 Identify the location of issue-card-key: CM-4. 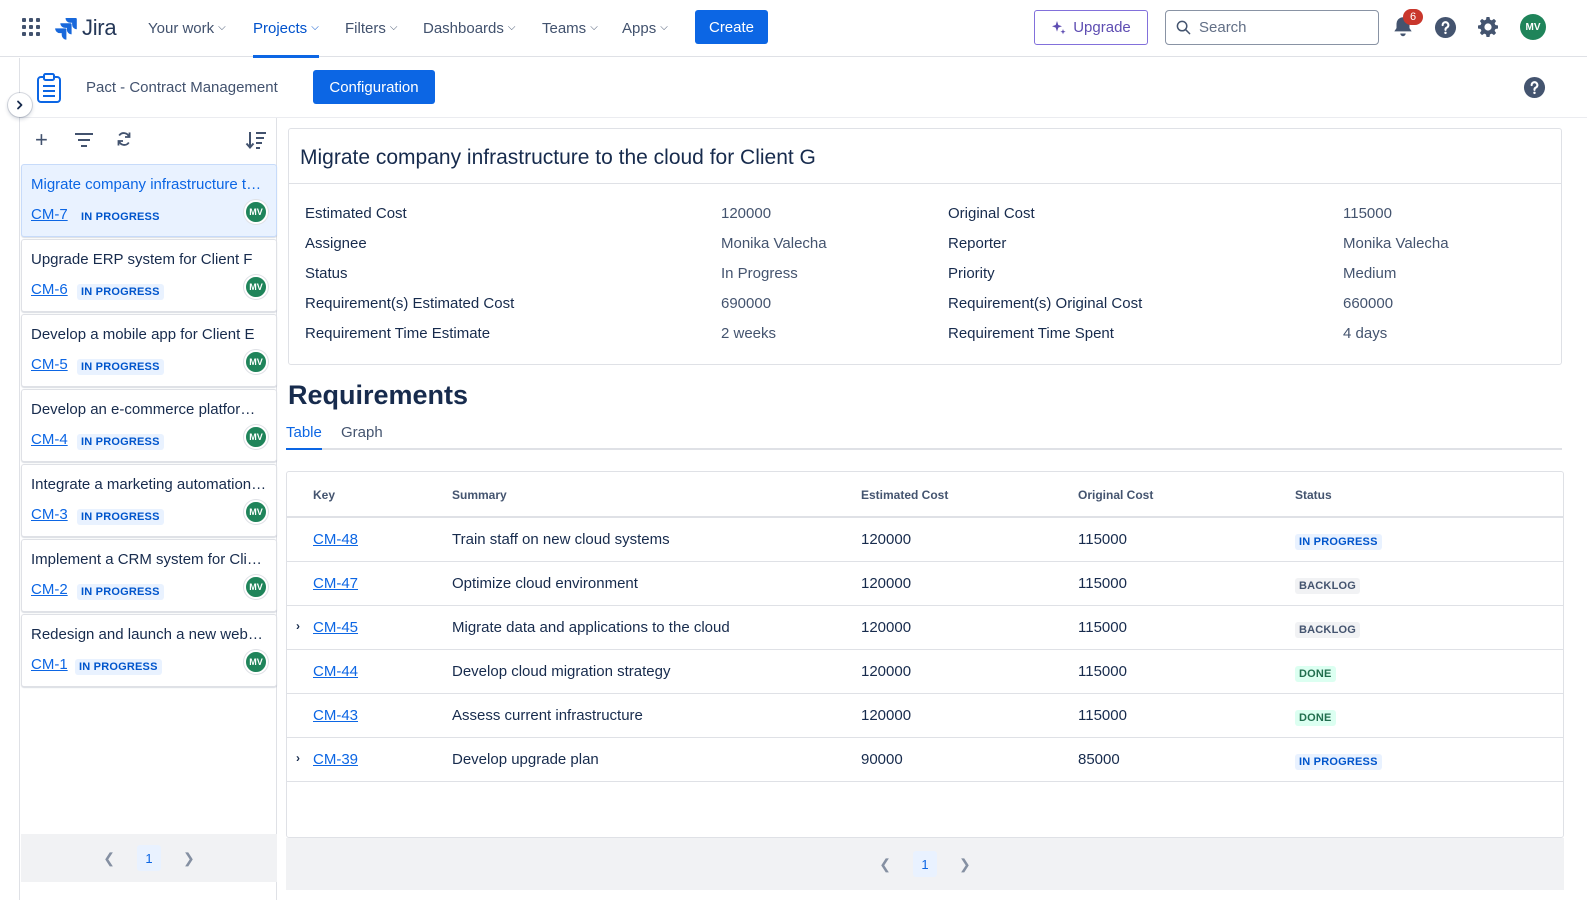
(49, 439).